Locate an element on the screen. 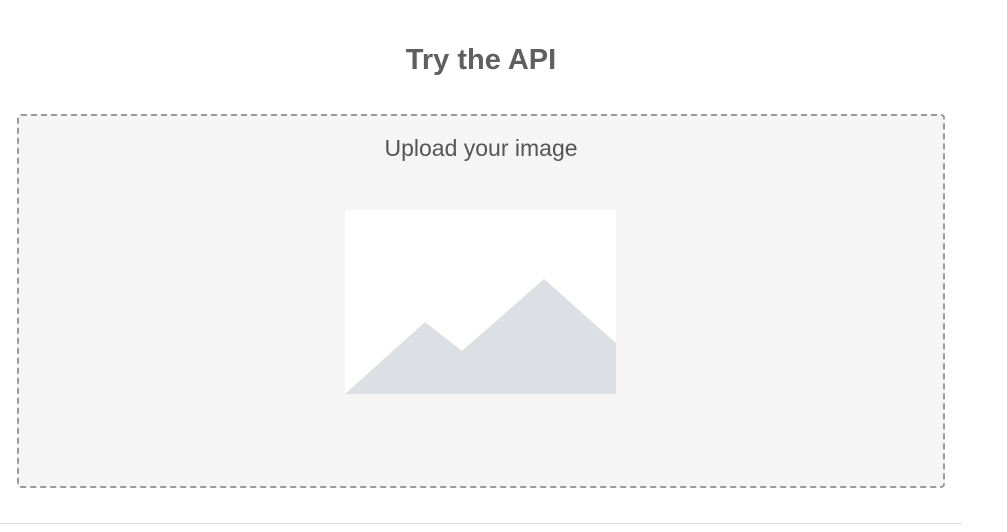 The image size is (1007, 532). section-divider is located at coordinates (481, 523).